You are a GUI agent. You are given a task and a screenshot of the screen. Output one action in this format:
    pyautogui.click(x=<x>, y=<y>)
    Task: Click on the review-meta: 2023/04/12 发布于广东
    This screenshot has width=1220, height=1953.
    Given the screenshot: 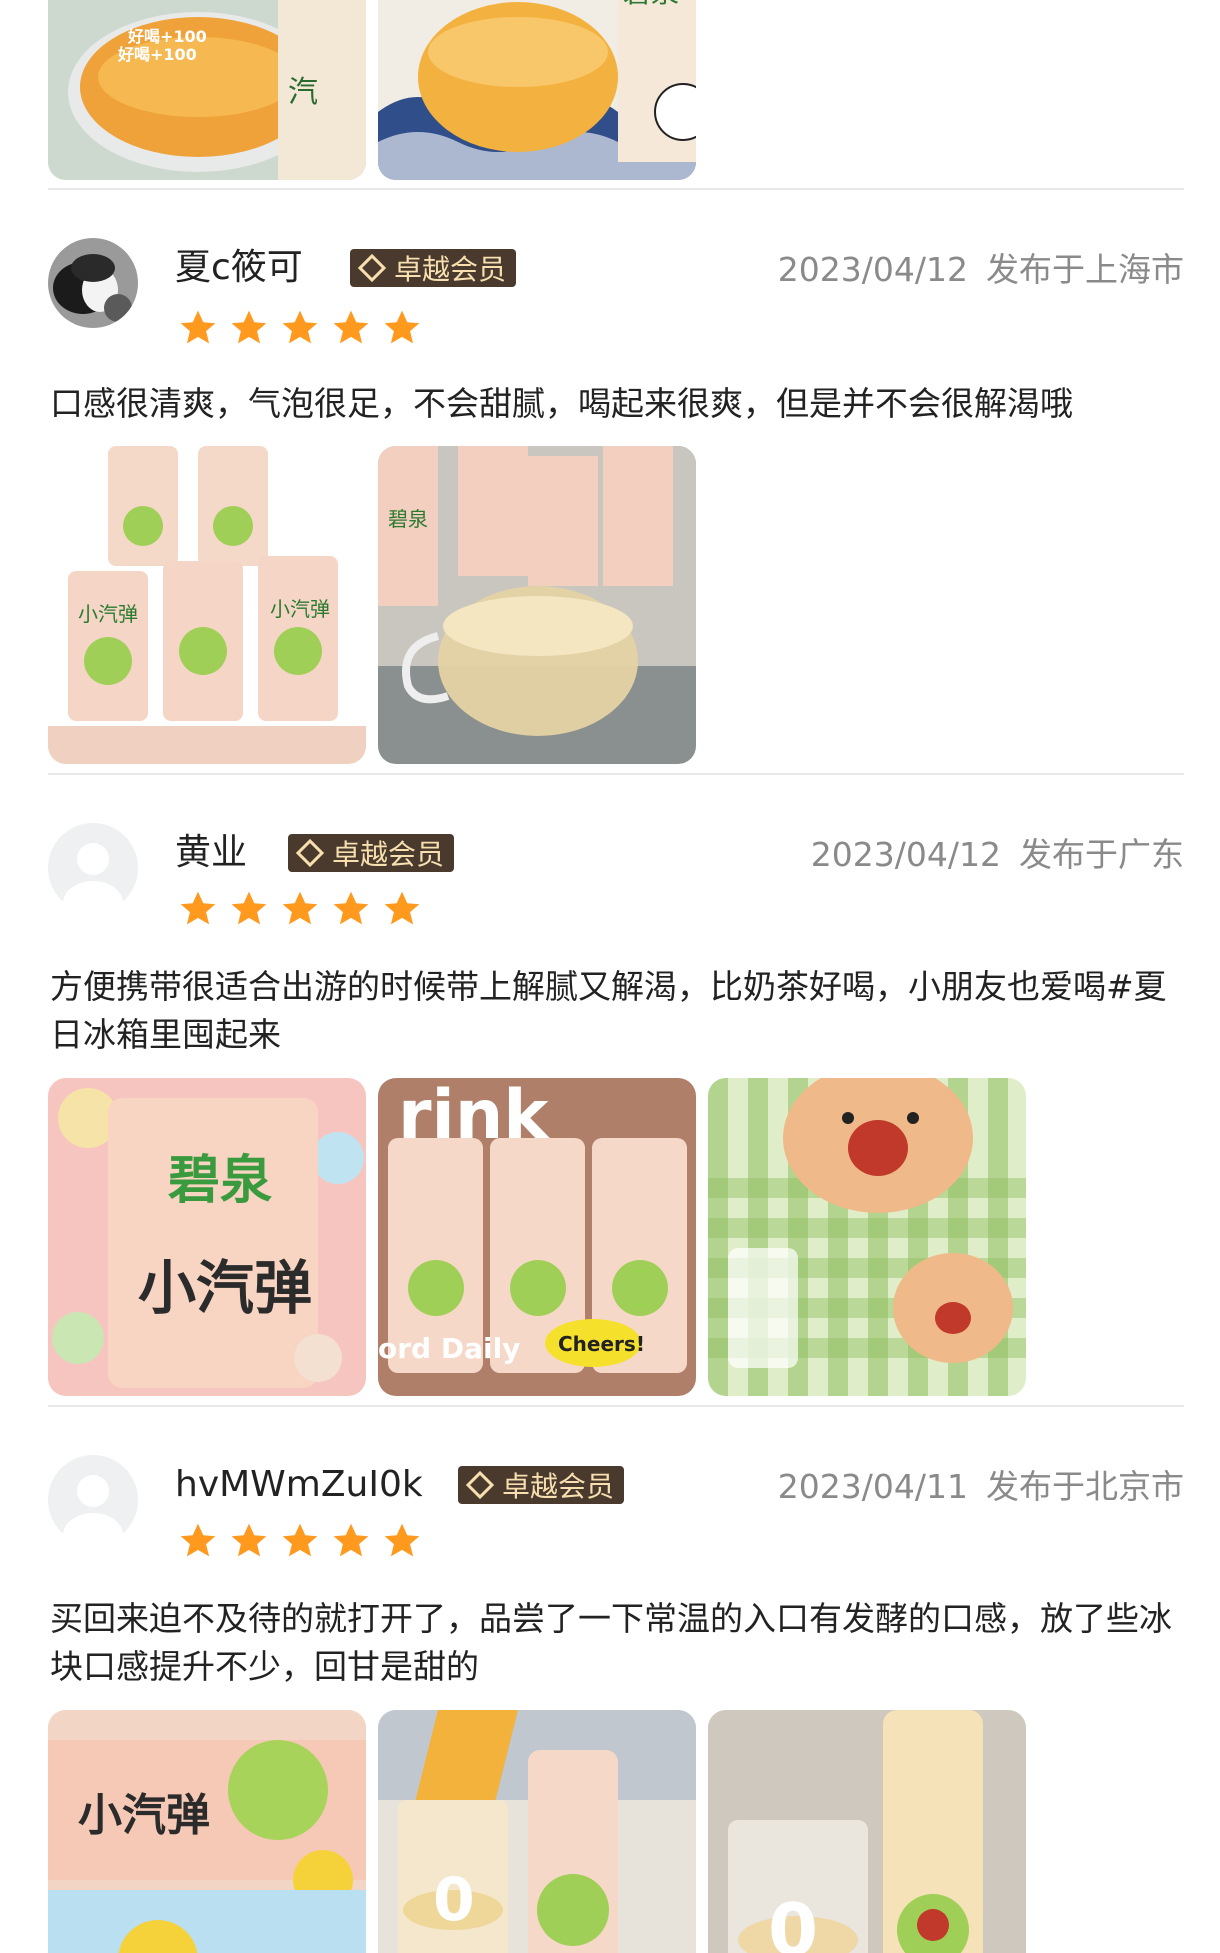 What is the action you would take?
    pyautogui.click(x=997, y=855)
    